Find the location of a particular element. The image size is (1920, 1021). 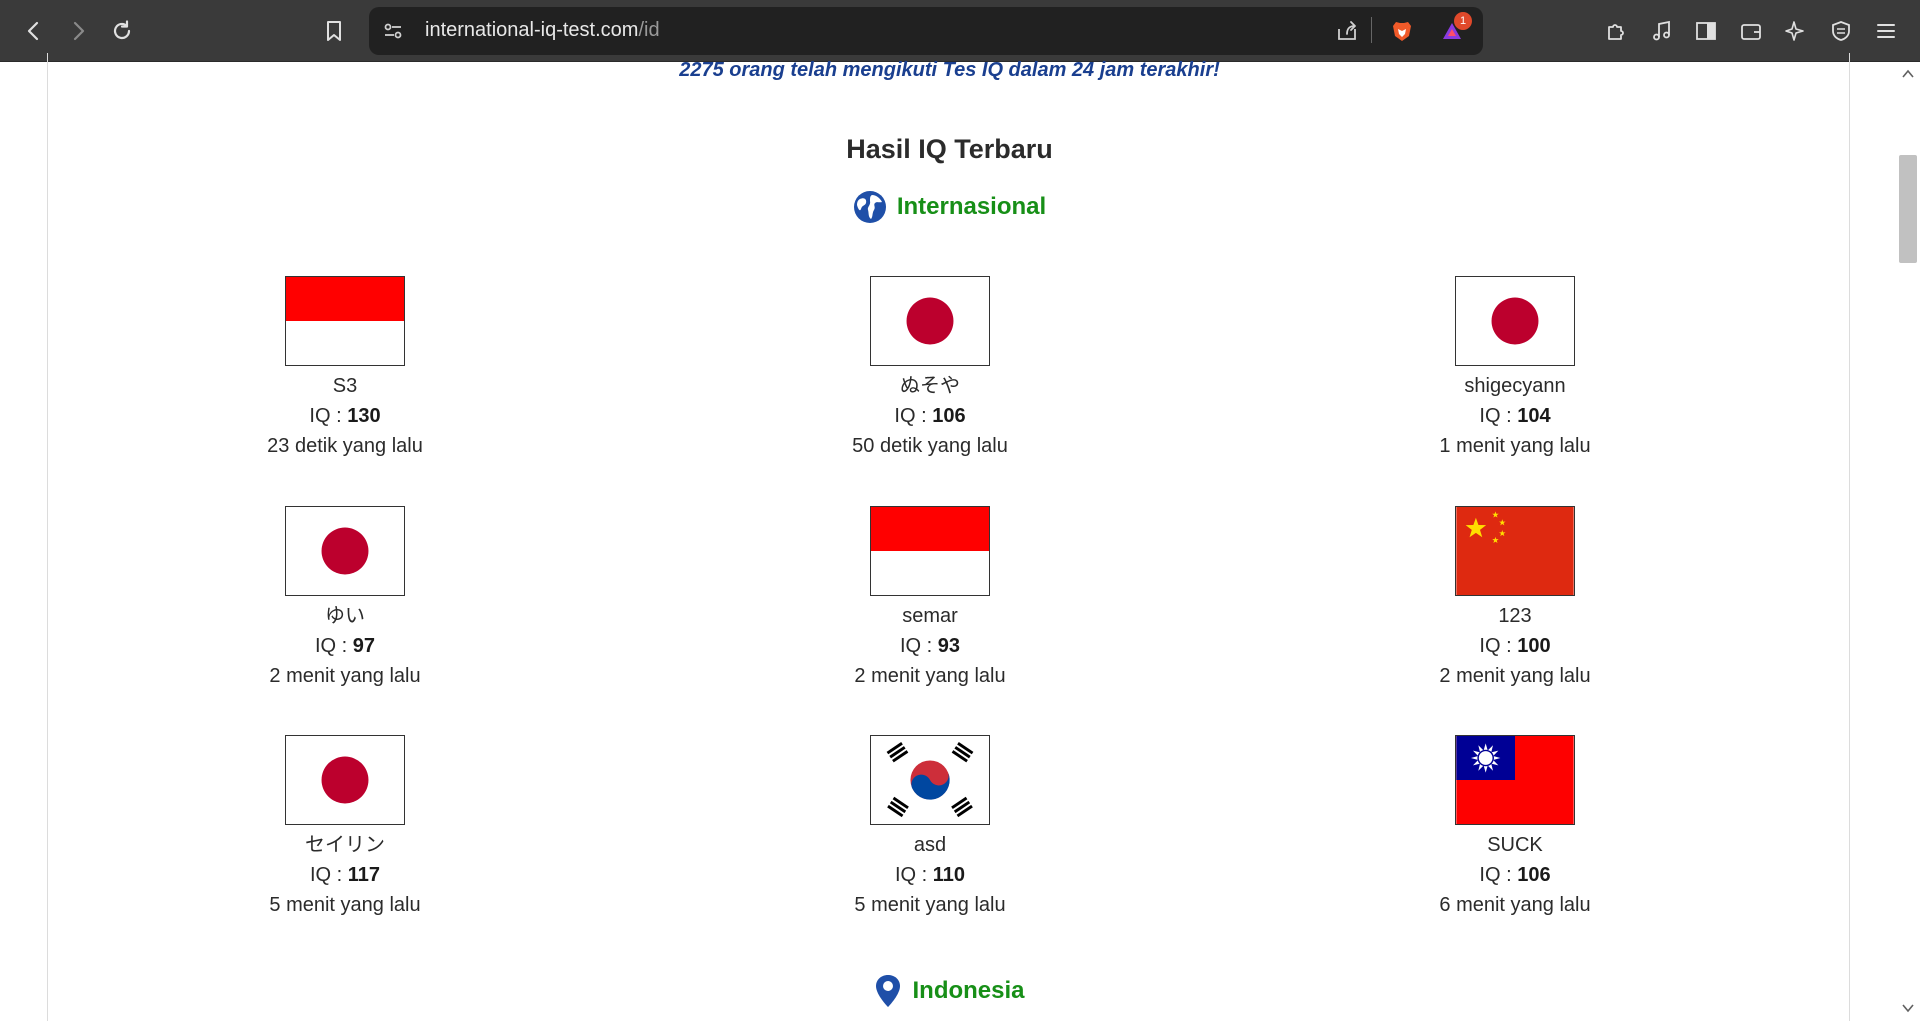

result-iq: IQ : 100 is located at coordinates (1515, 646).